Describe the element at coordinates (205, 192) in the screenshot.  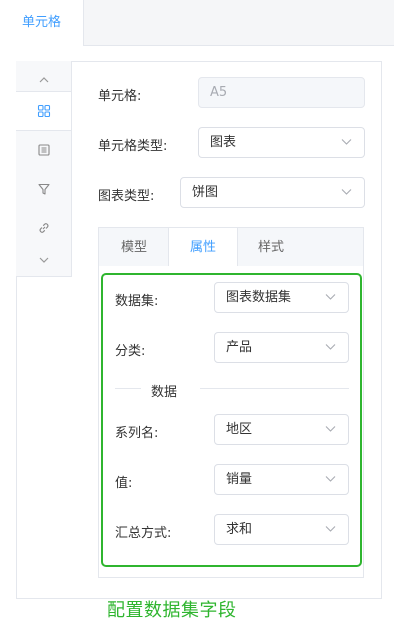
I see `chart-type-value: 饼图` at that location.